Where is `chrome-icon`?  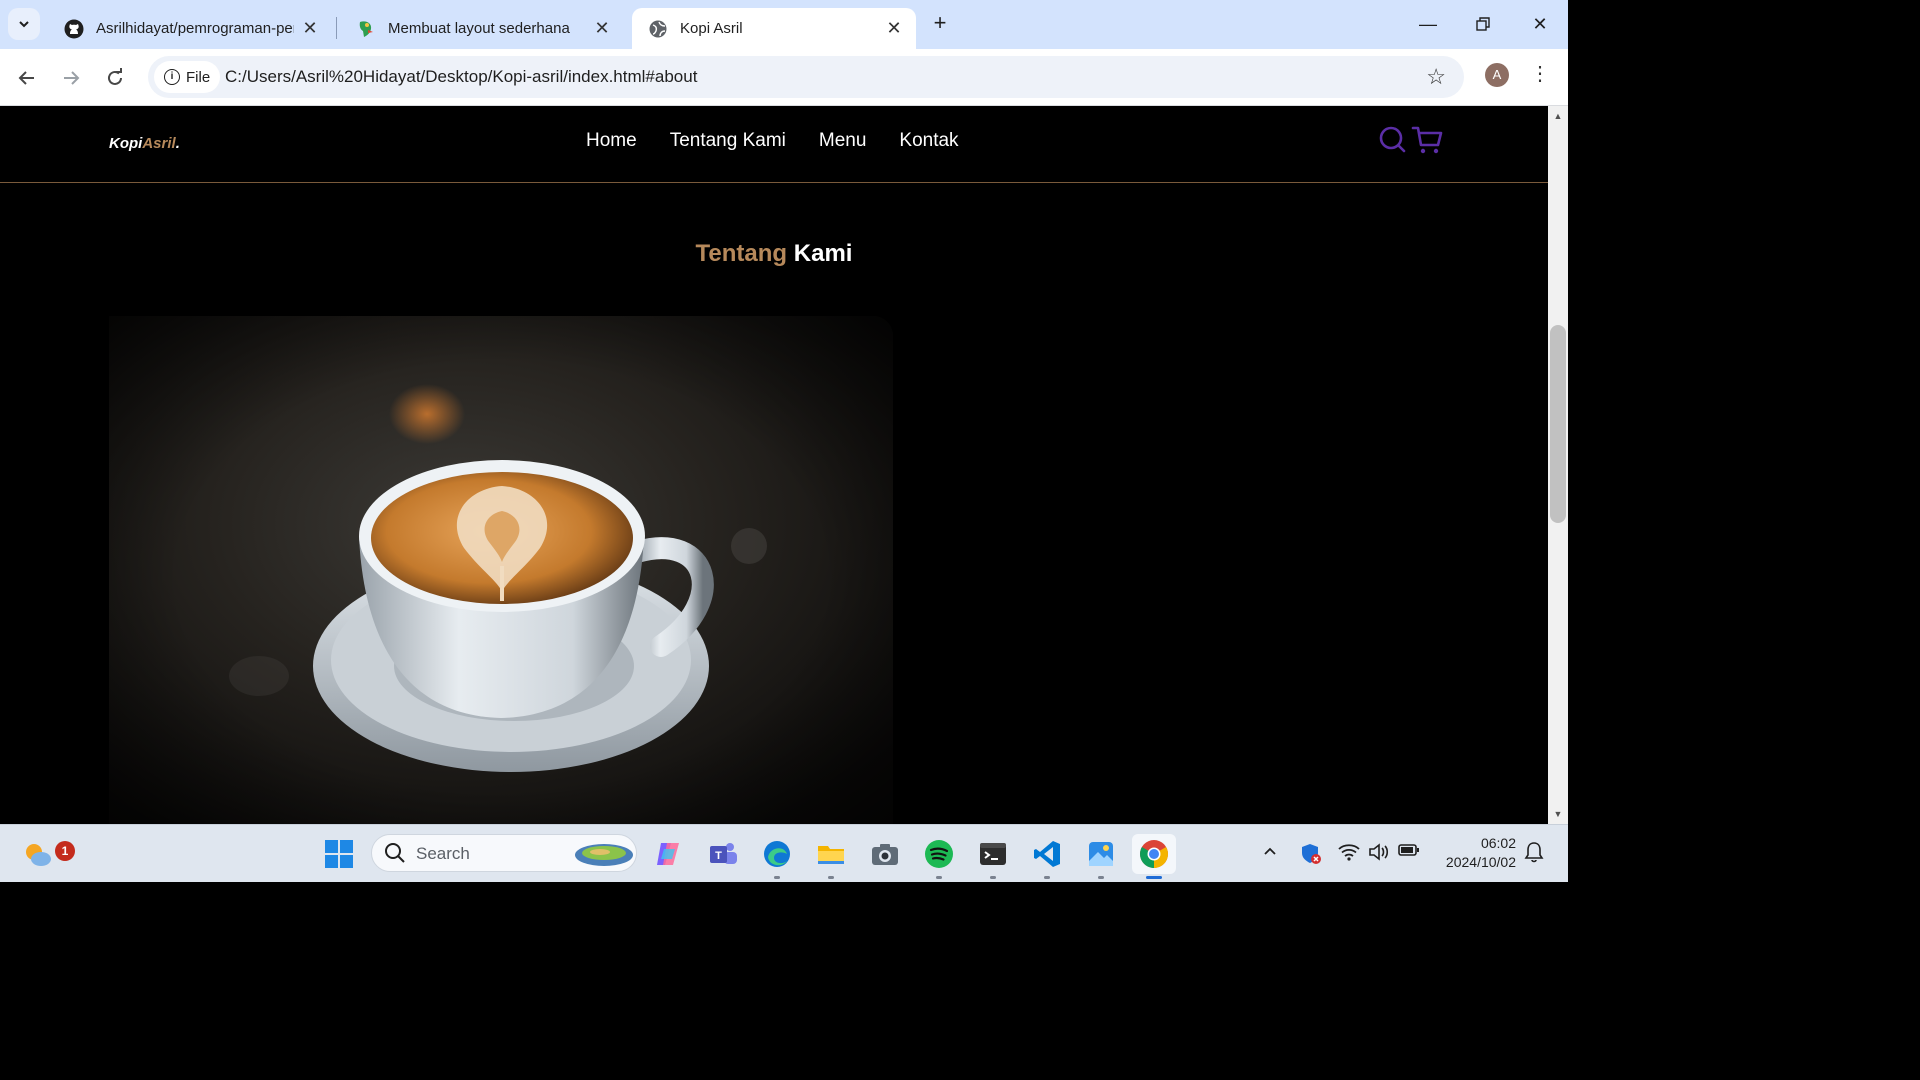
chrome-icon is located at coordinates (1154, 854).